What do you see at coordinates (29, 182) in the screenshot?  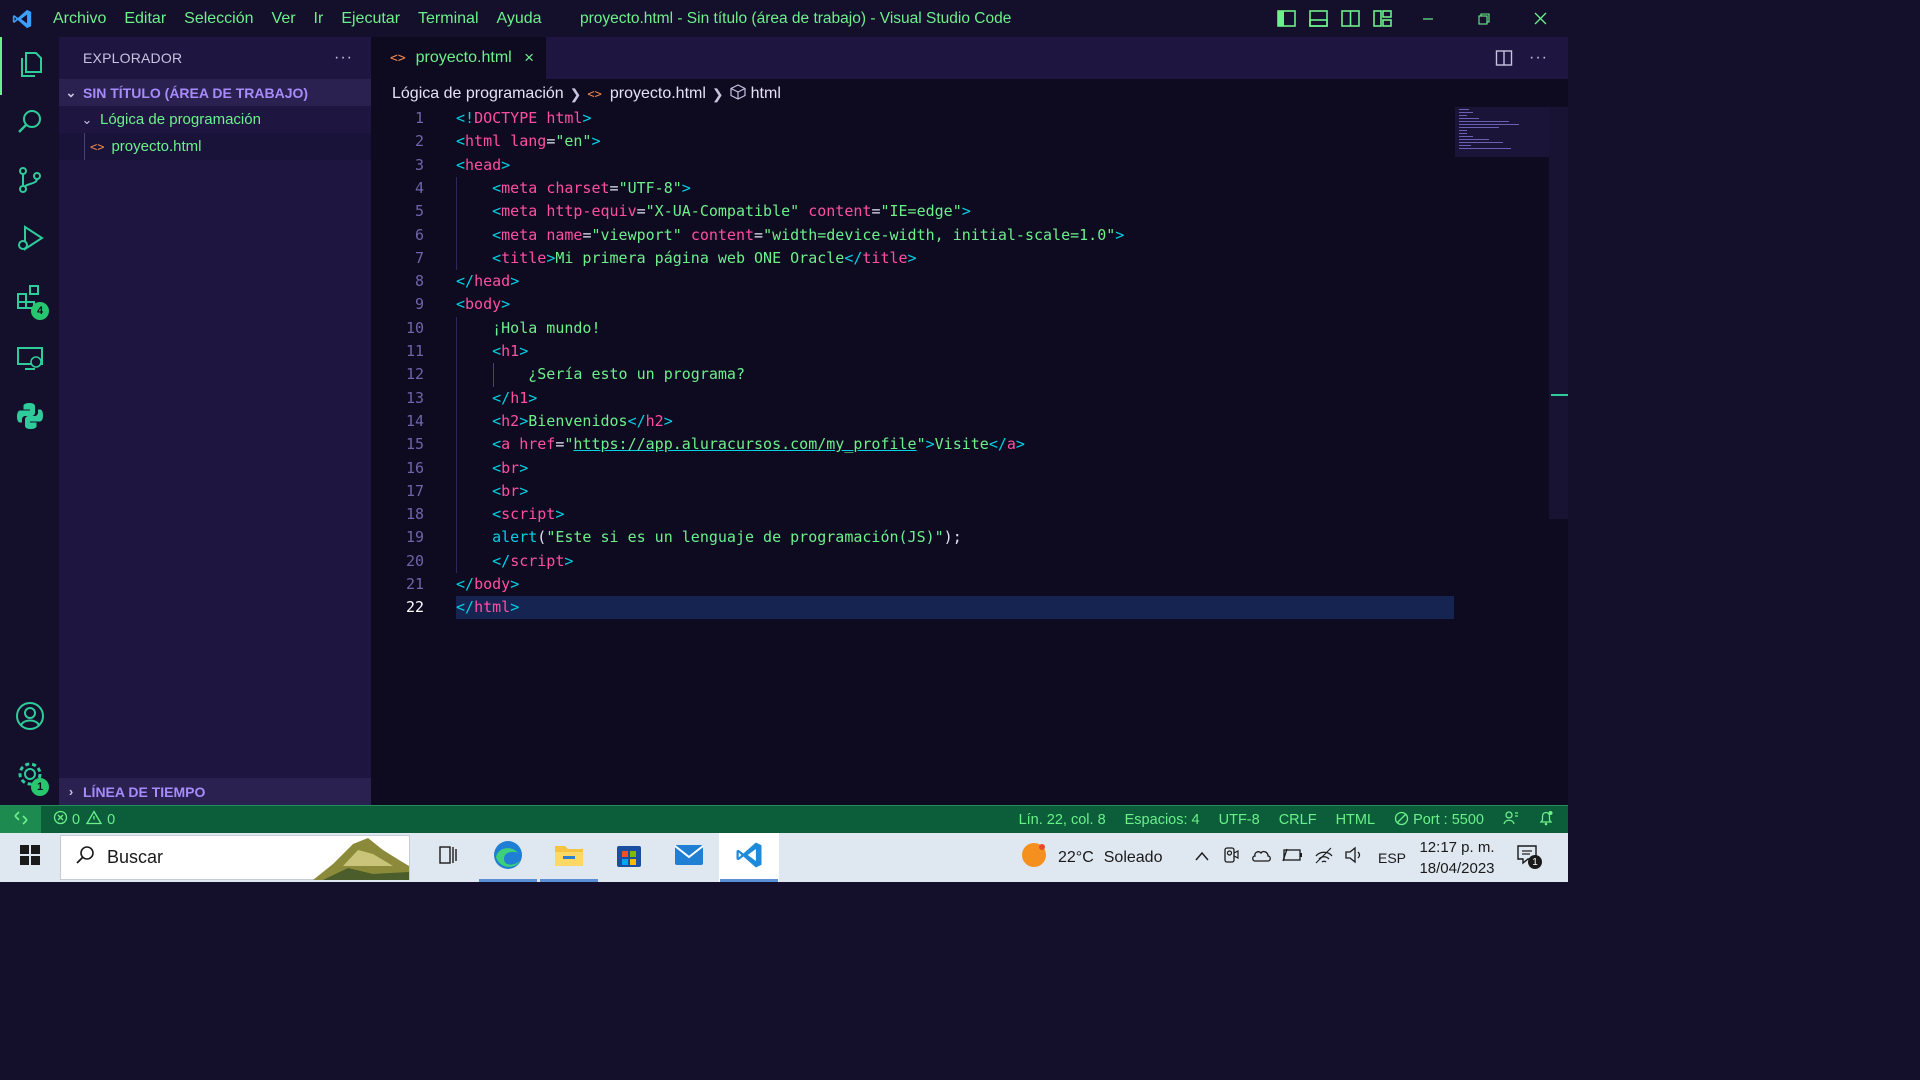 I see `source-control-activity` at bounding box center [29, 182].